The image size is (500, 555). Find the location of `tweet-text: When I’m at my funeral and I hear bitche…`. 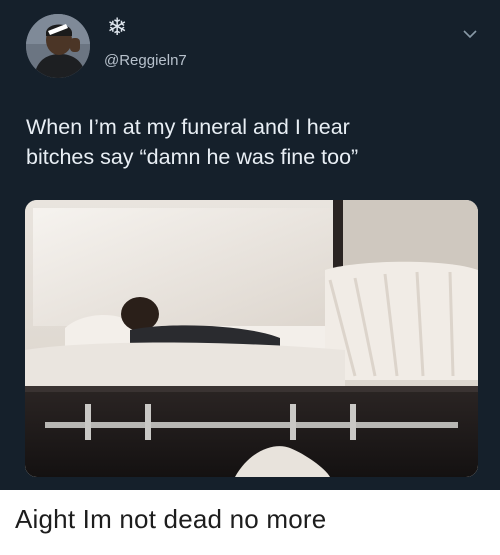

tweet-text: When I’m at my funeral and I hear bitche… is located at coordinates (253, 142).